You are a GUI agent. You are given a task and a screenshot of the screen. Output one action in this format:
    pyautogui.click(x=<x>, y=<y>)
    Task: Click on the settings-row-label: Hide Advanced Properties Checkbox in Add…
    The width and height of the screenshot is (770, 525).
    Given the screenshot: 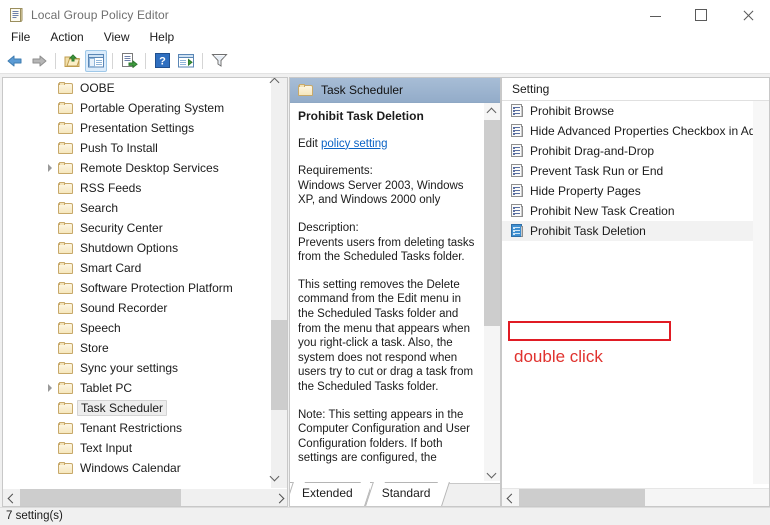 What is the action you would take?
    pyautogui.click(x=649, y=131)
    